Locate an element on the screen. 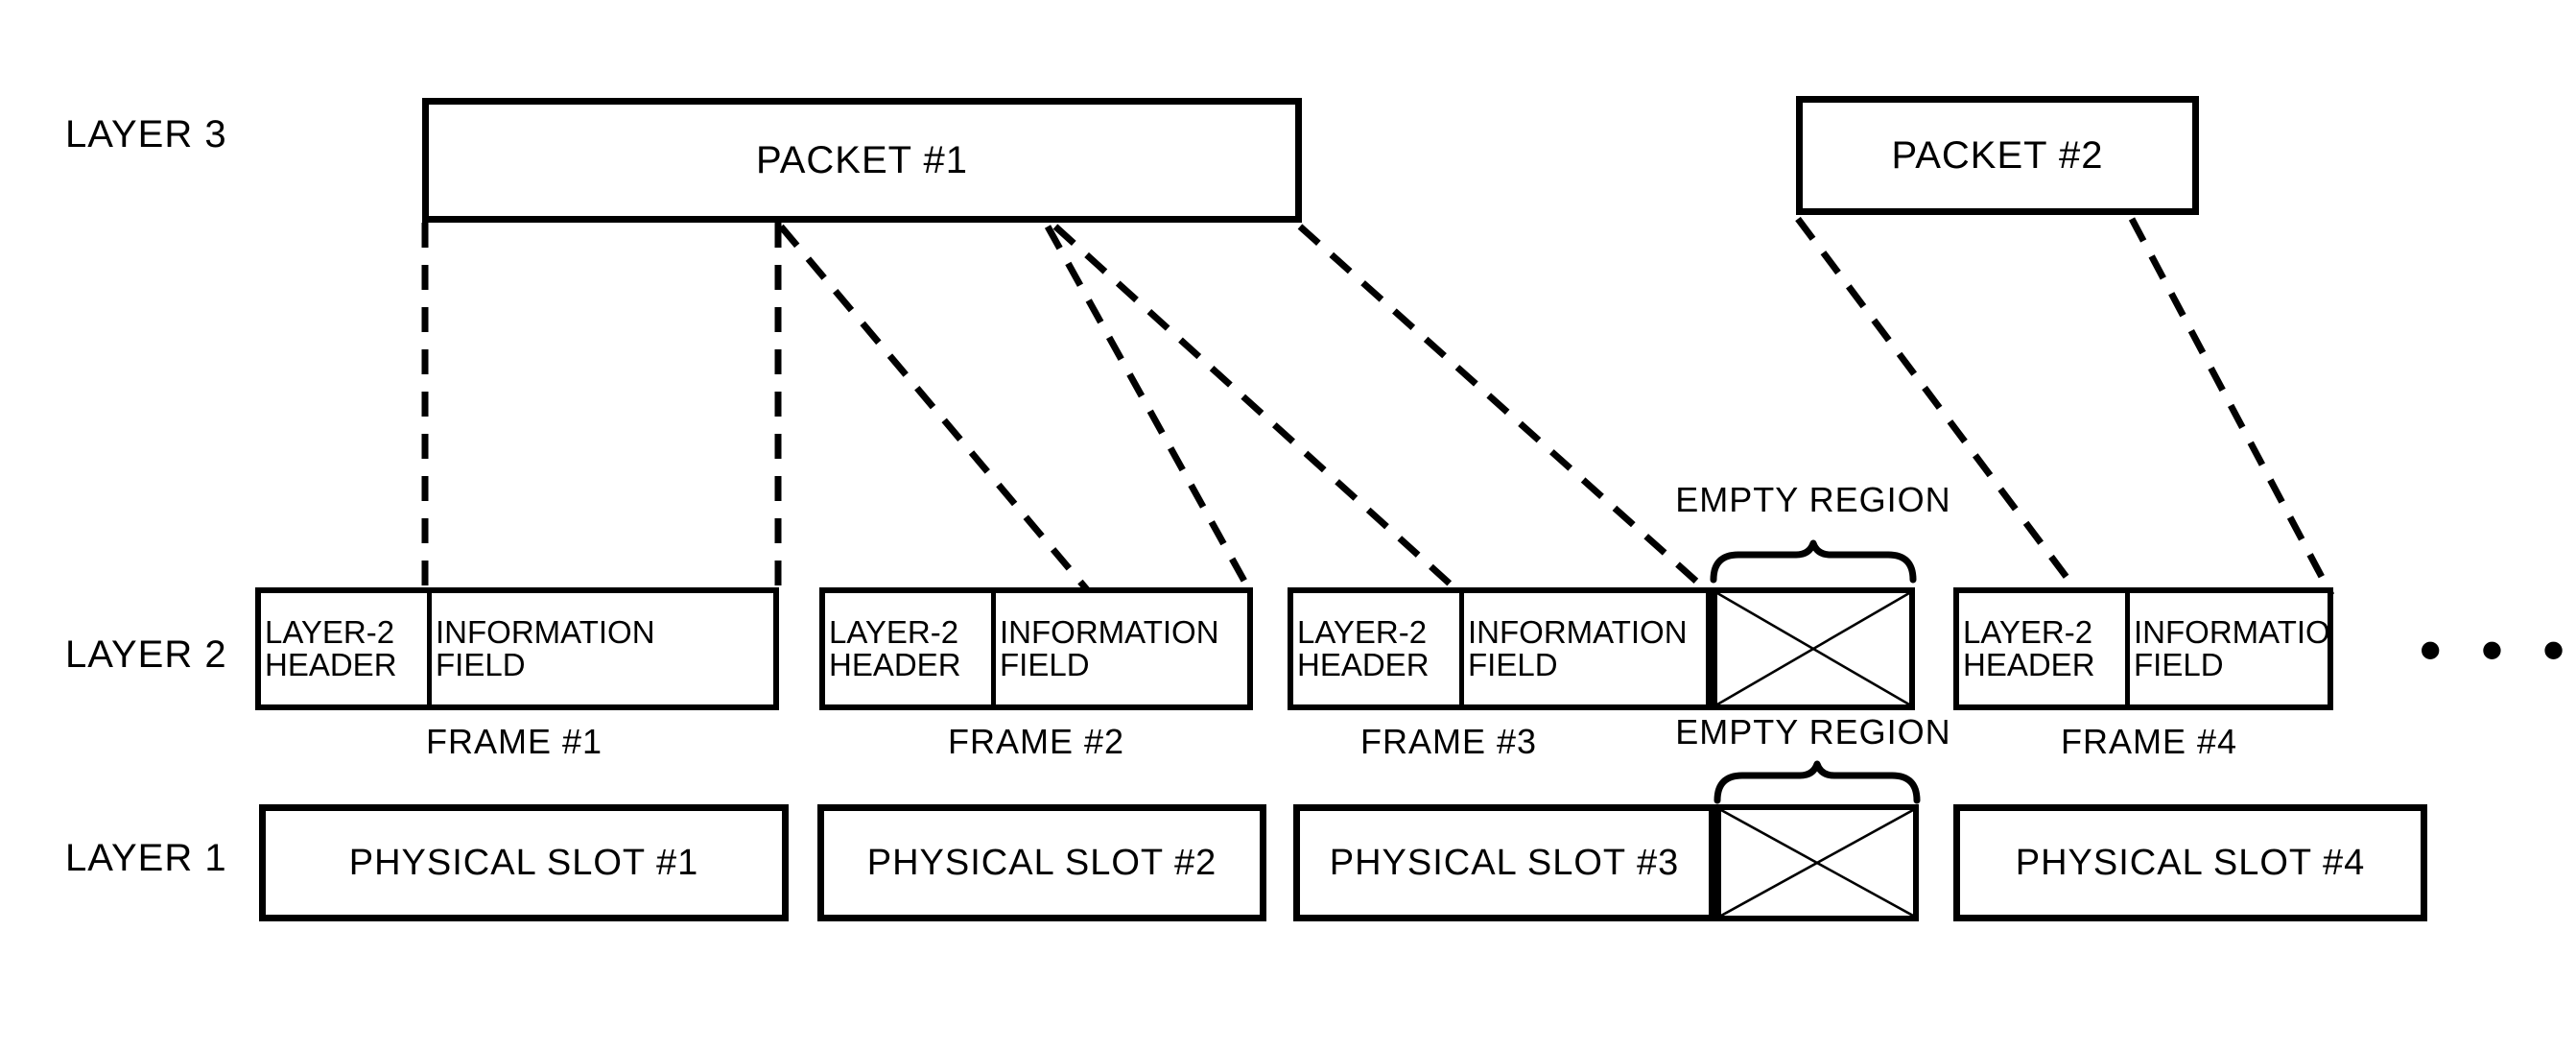  frame-1-layer2-header-cell: LAYER-2 HEADER is located at coordinates (347, 648).